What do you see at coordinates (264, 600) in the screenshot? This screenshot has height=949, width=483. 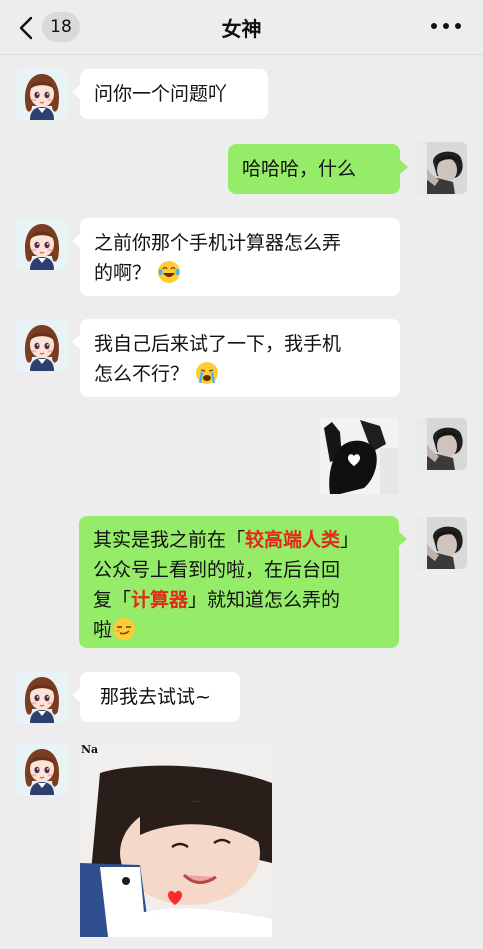 I see `message-text: 」就知道怎么弄的` at bounding box center [264, 600].